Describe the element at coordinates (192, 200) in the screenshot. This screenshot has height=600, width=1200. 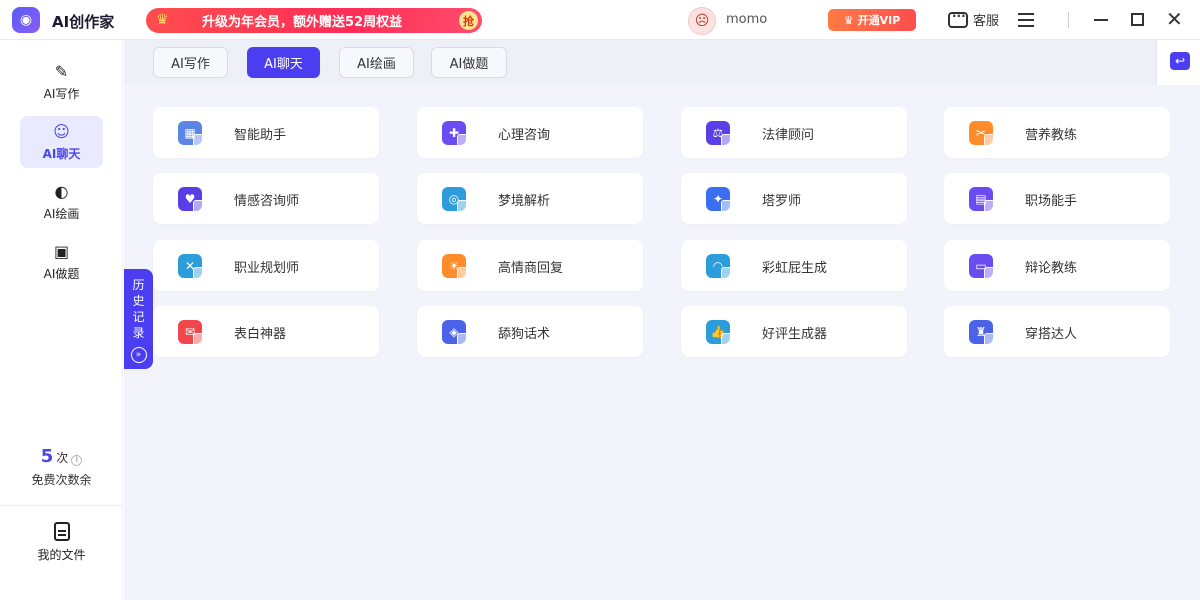
I see `emotion-icon: ♥` at that location.